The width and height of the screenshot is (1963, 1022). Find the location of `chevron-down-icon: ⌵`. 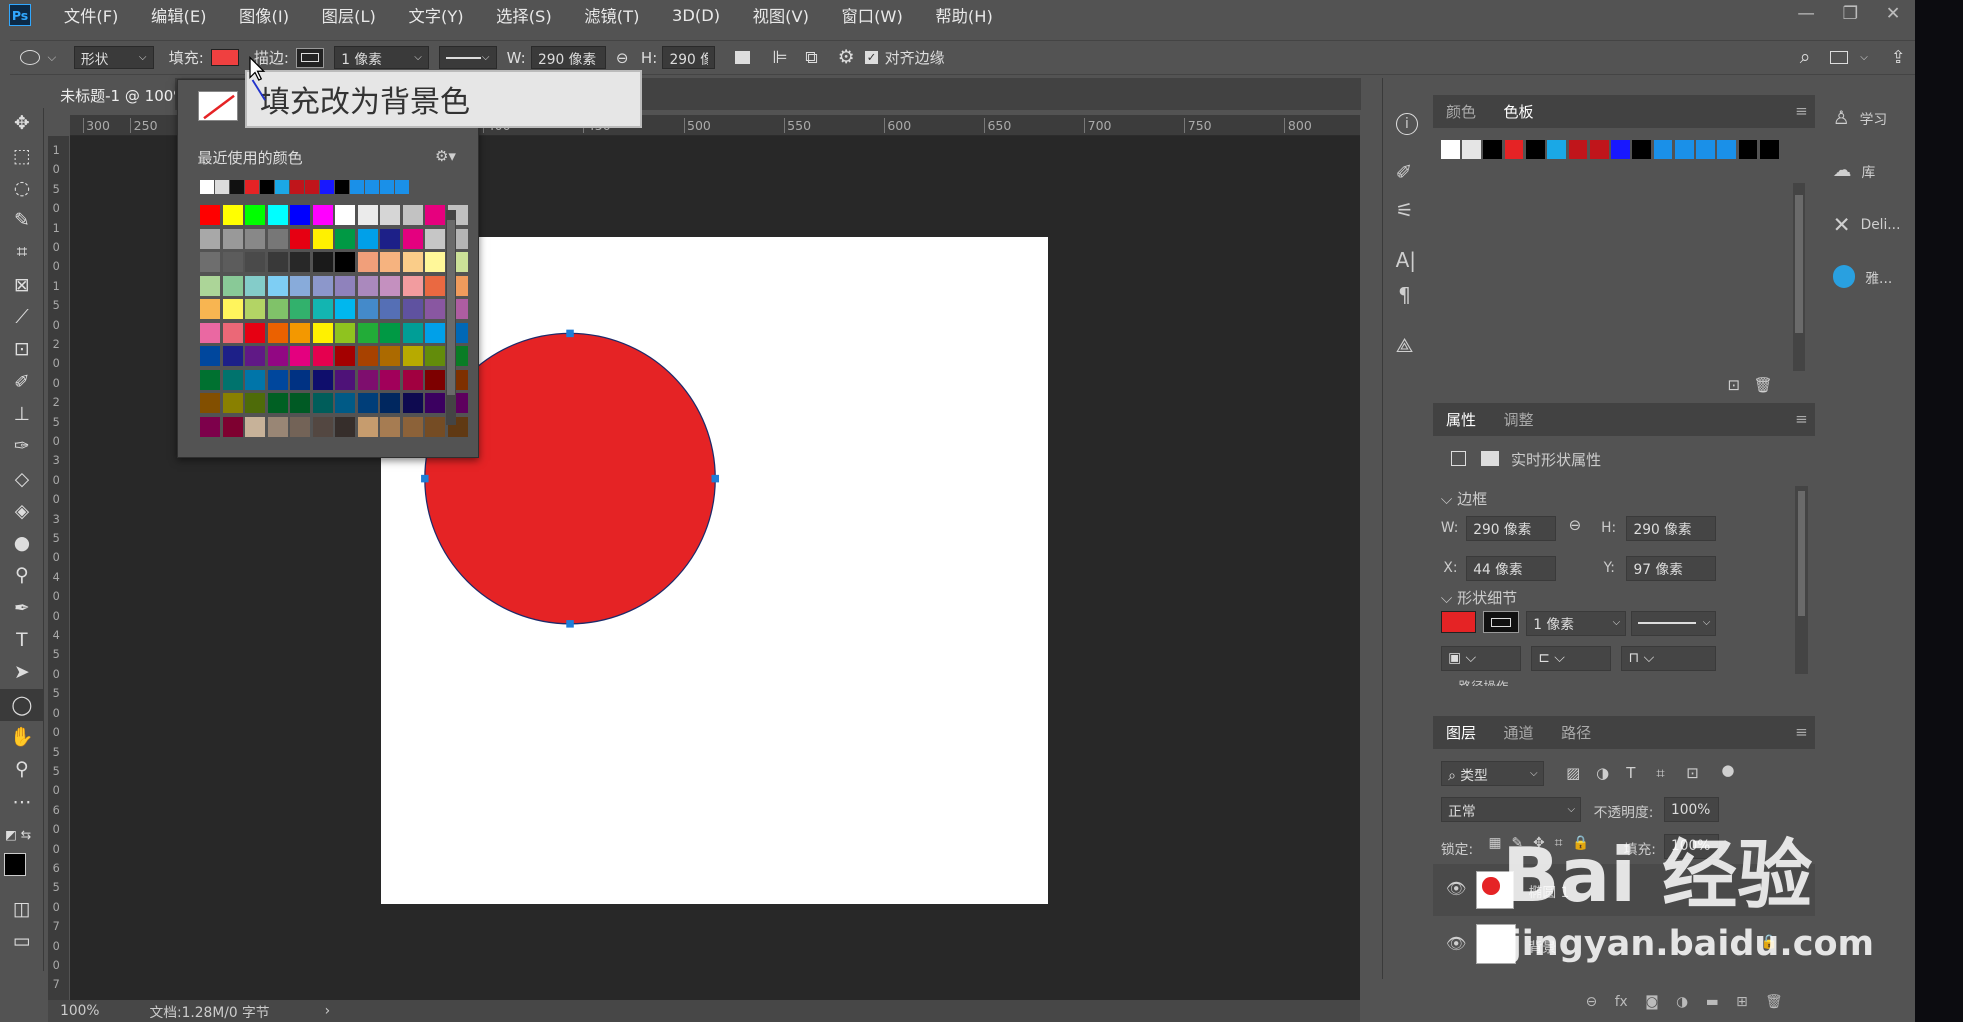

chevron-down-icon: ⌵ is located at coordinates (1864, 58).